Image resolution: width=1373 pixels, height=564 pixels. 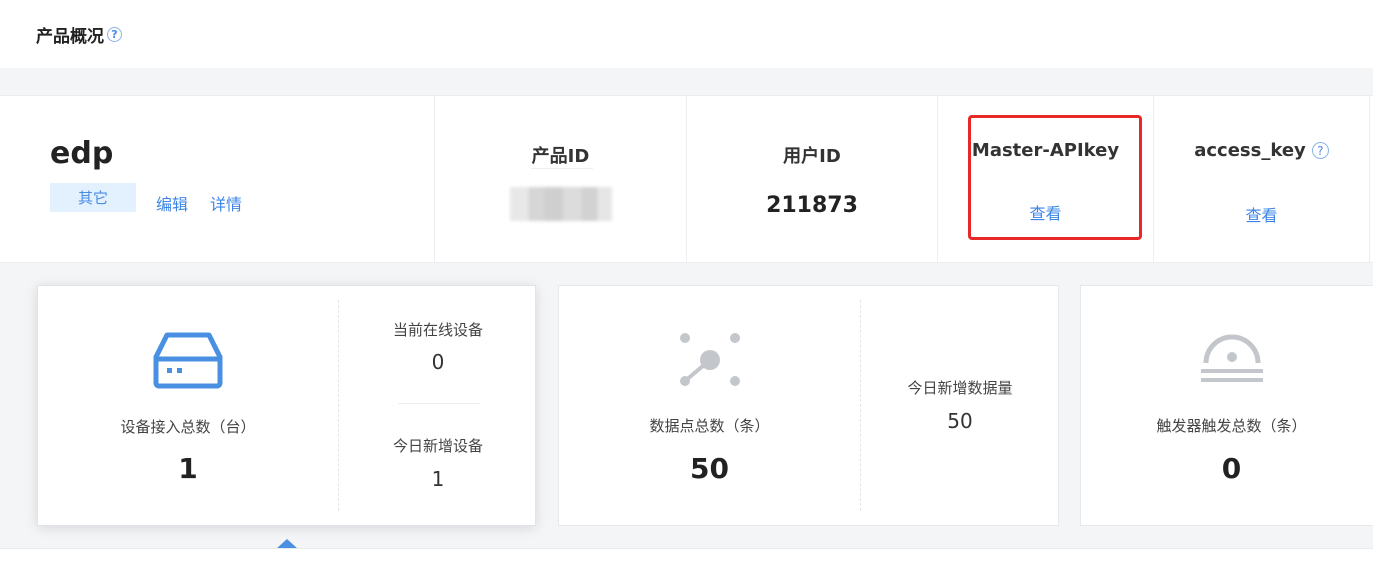 I want to click on top-bar: 产品概况 ?, so click(x=686, y=34).